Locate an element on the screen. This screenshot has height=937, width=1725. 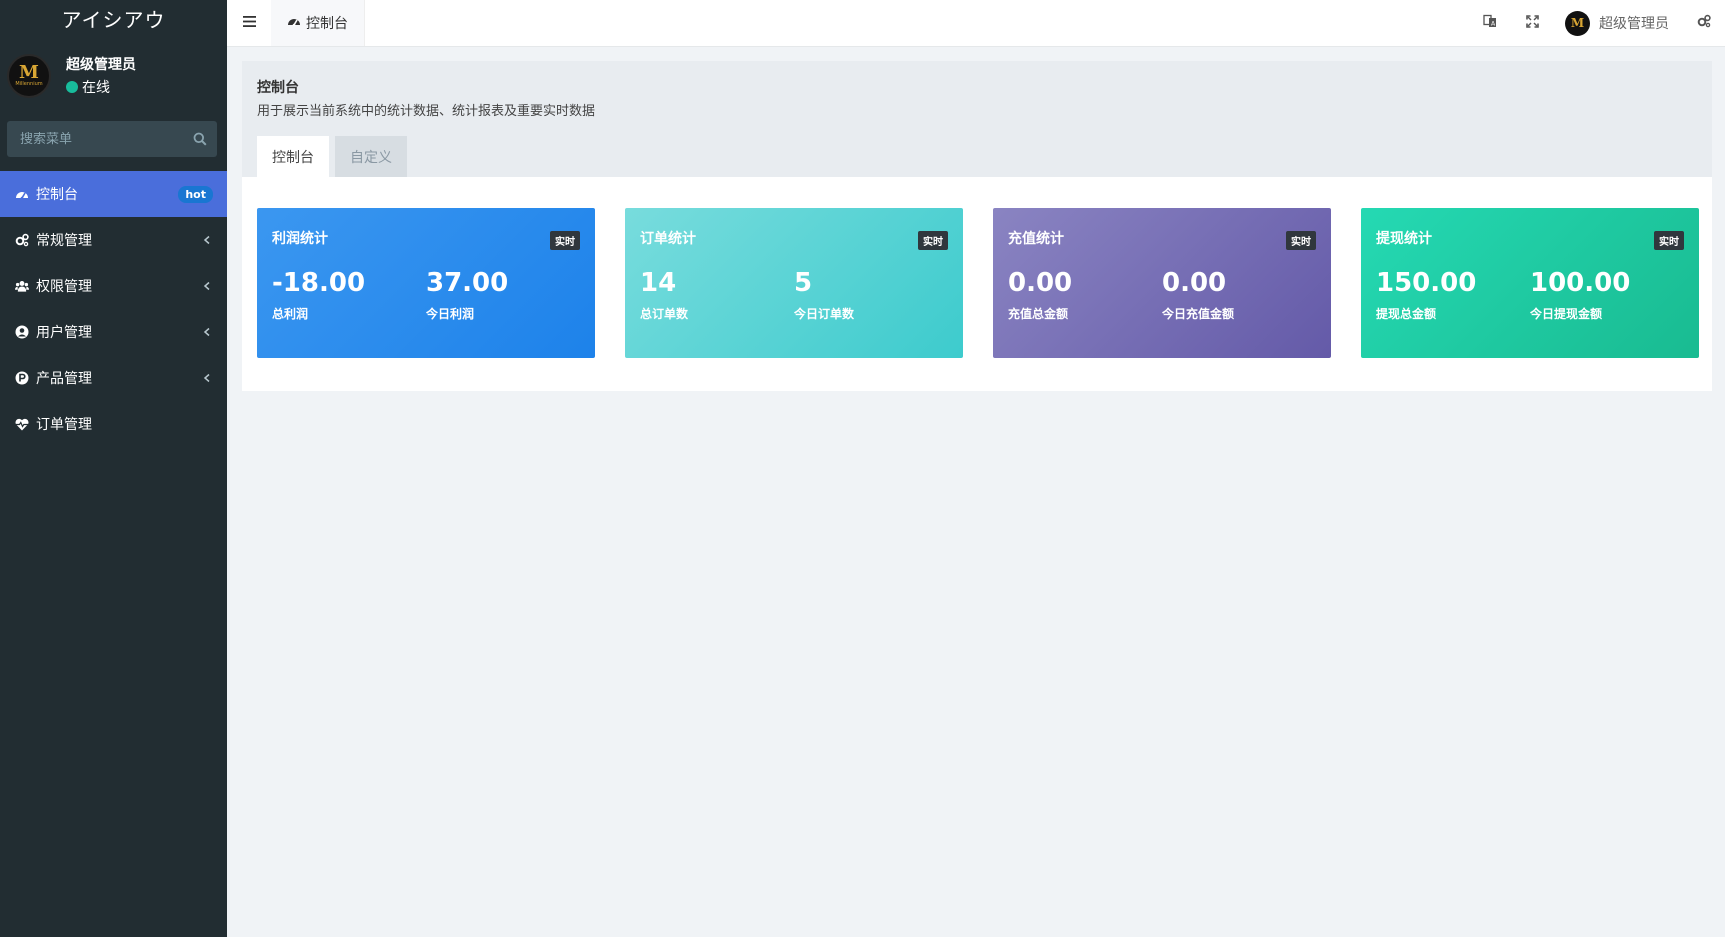
page-title: 控制台 is located at coordinates (278, 88).